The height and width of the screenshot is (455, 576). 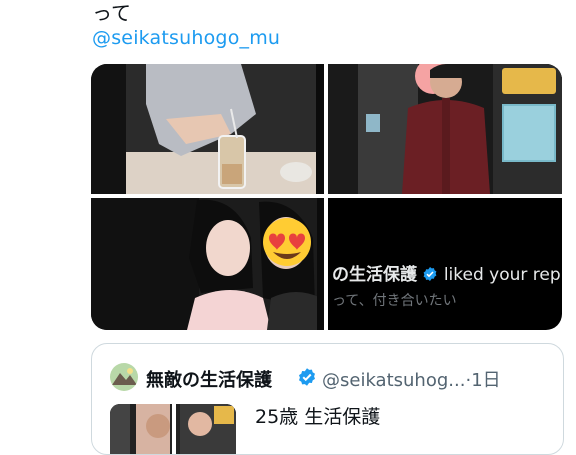 I want to click on photo-selfie, so click(x=207, y=264).